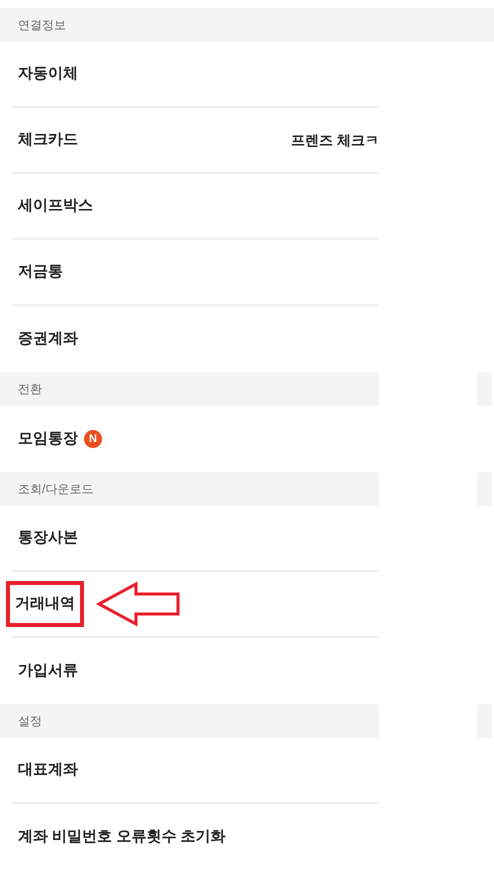  What do you see at coordinates (40, 272) in the screenshot?
I see `menu-item: 저금통` at bounding box center [40, 272].